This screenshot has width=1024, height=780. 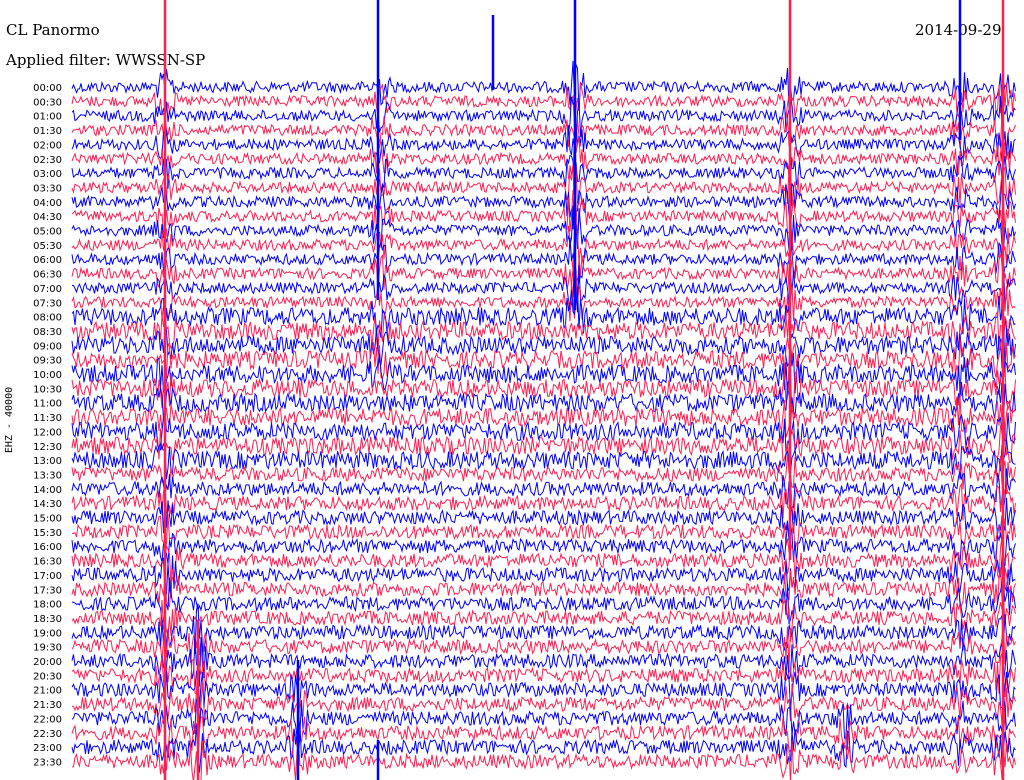 I want to click on row-time-label: 09:00, so click(x=47, y=346).